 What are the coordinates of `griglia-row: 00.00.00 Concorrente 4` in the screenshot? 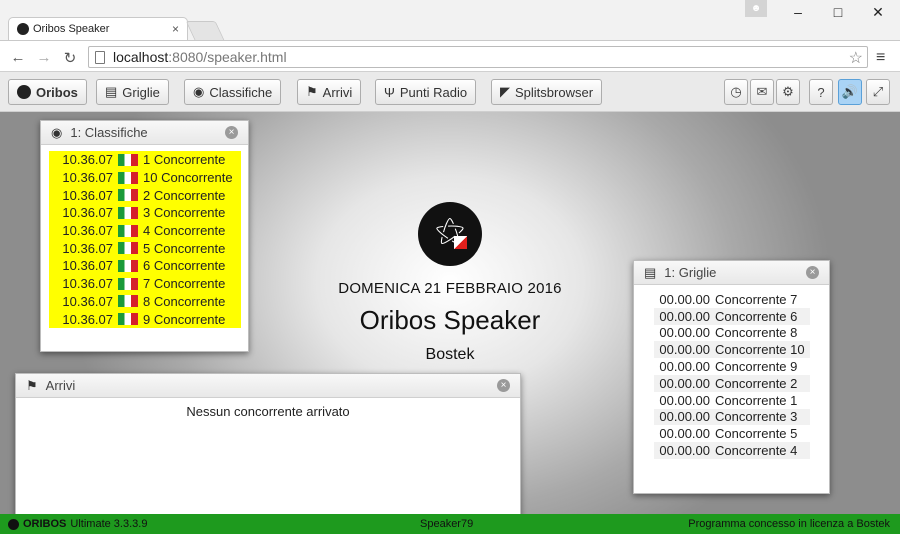 It's located at (732, 450).